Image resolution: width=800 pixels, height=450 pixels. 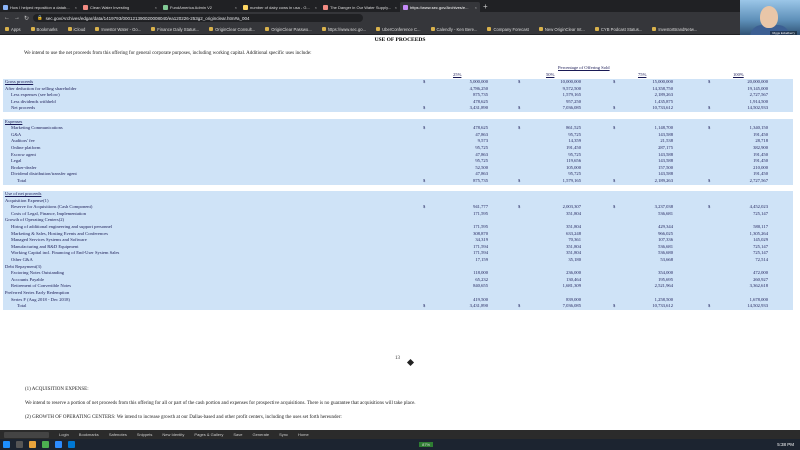 What do you see at coordinates (32, 444) in the screenshot?
I see `folder-icon` at bounding box center [32, 444].